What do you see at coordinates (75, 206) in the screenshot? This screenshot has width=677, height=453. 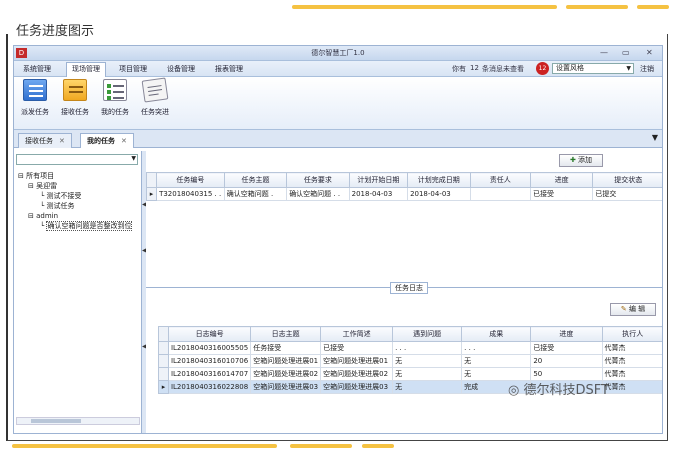 I see `tree-node-task-test: └ 测试任务` at bounding box center [75, 206].